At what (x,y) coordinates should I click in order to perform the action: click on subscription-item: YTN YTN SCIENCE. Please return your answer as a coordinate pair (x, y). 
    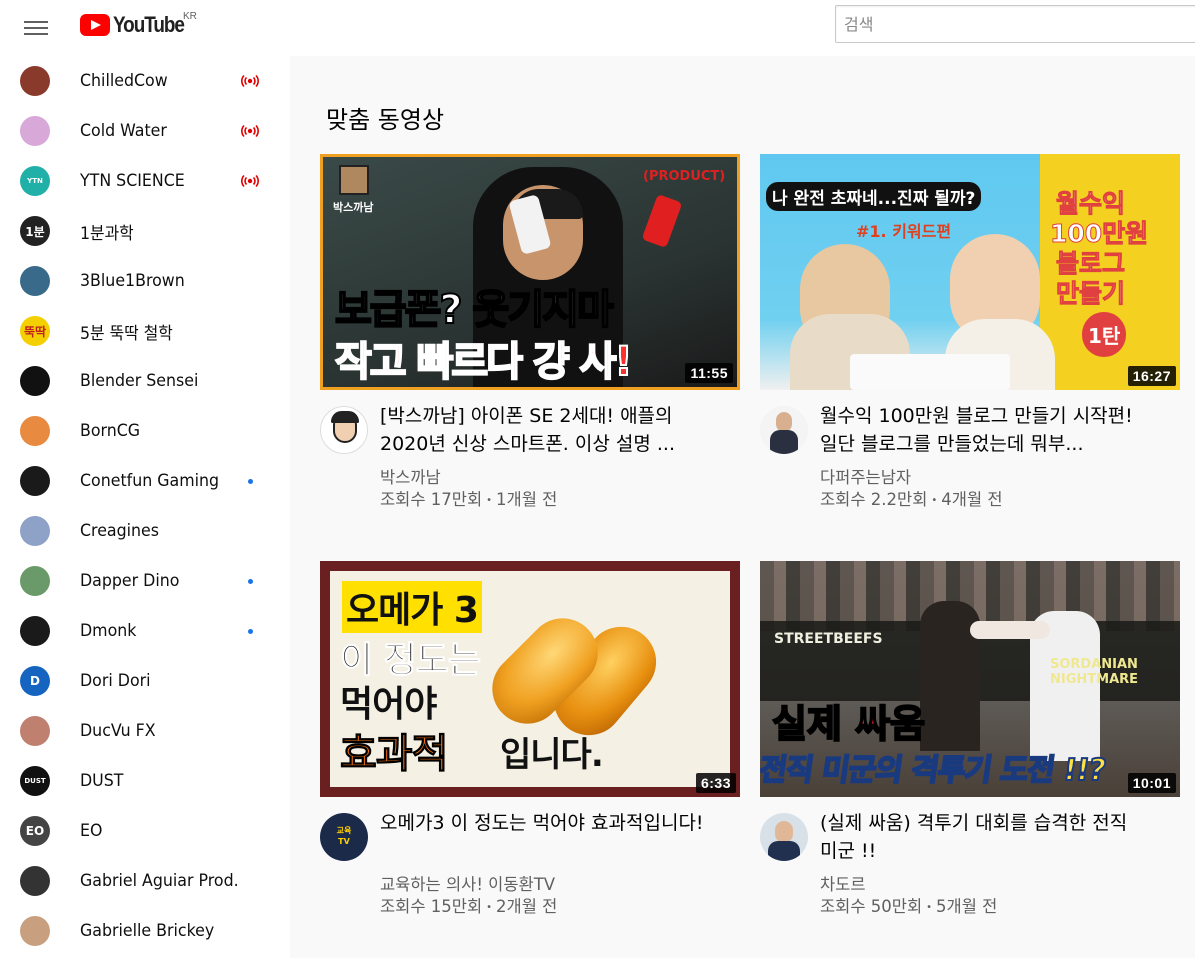
    Looking at the image, I should click on (145, 181).